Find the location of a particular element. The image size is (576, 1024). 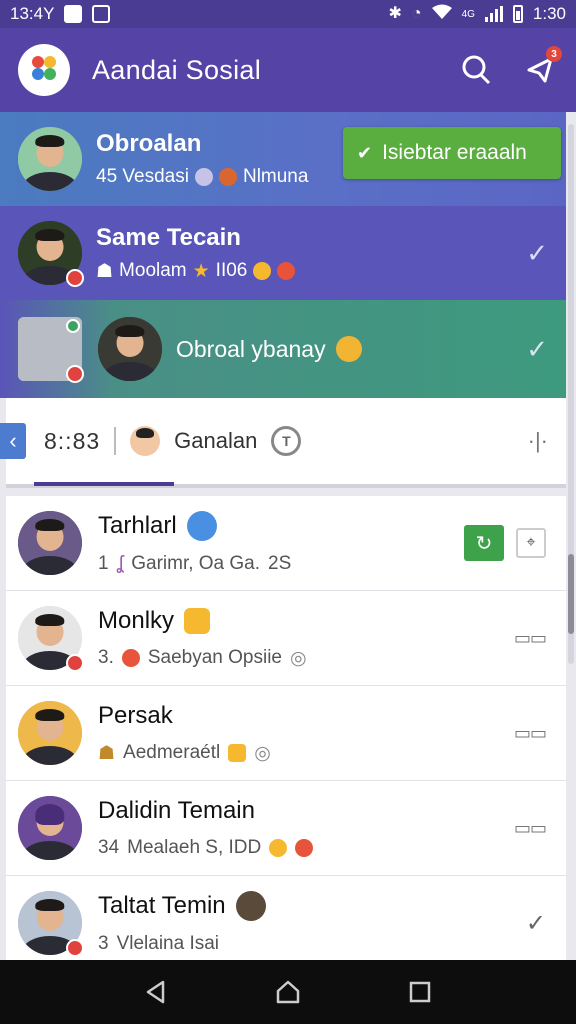

app-bar: Aandai Sosial 3 is located at coordinates (288, 70).